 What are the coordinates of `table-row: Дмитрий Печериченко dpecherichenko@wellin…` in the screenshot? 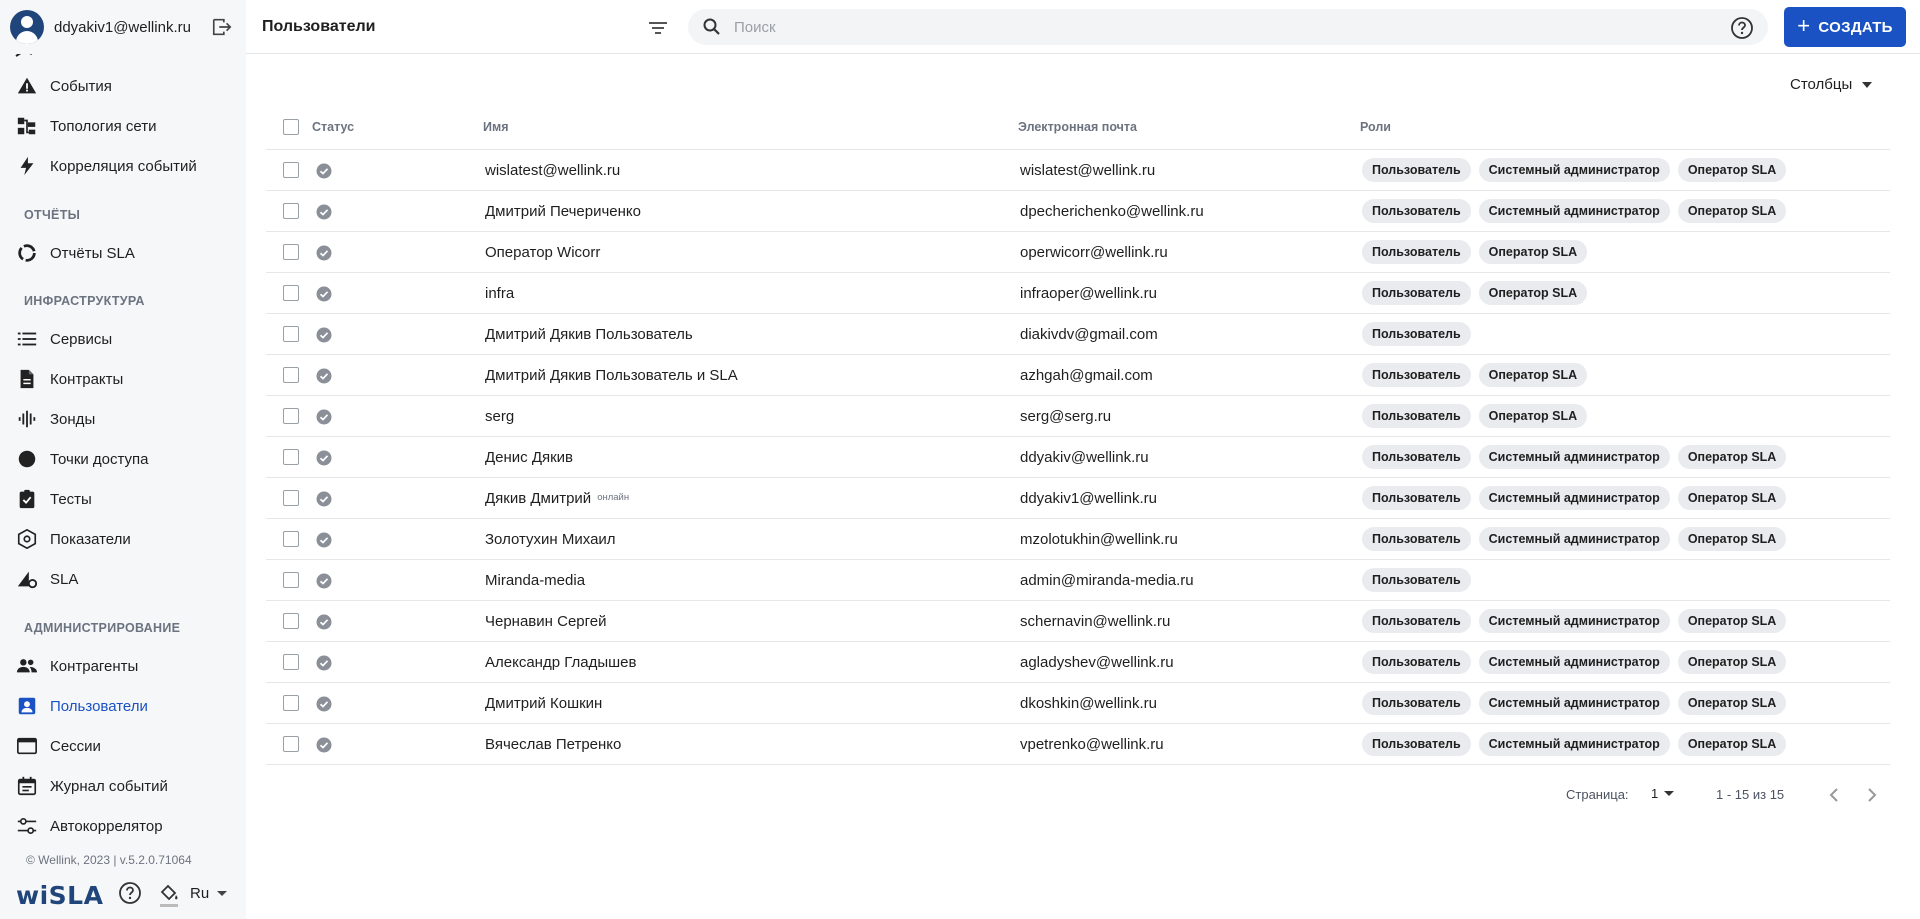 It's located at (1078, 211).